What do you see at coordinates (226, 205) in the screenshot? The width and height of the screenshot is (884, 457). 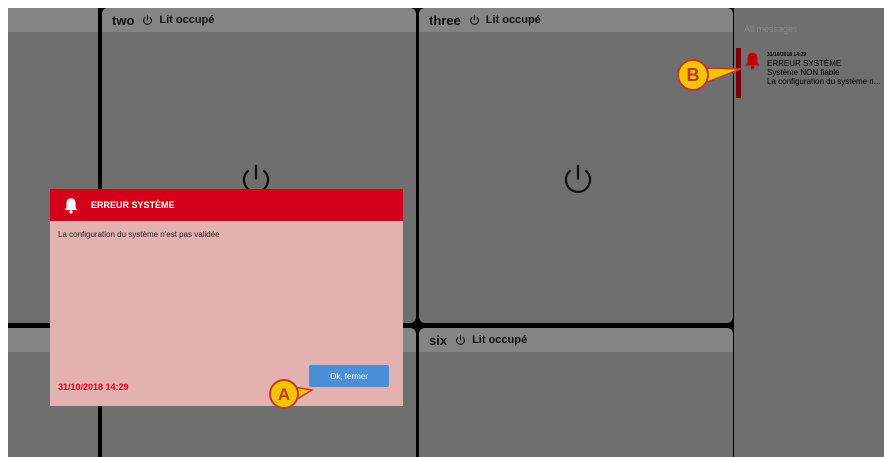 I see `dialog-header: ERREUR SYSTÈME` at bounding box center [226, 205].